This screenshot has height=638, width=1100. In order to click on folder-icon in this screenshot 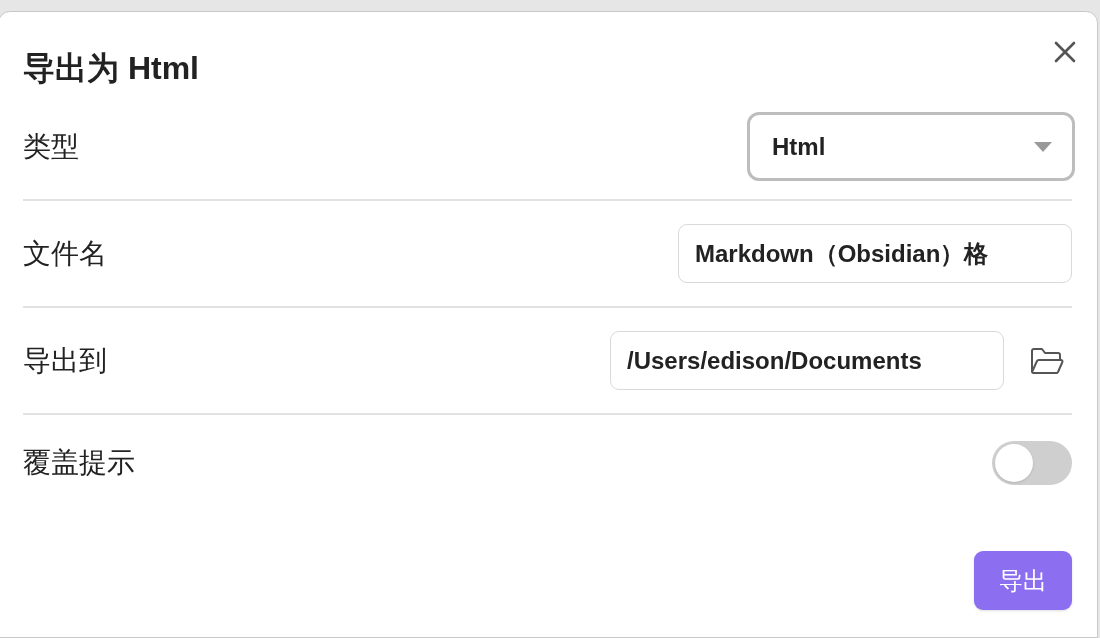, I will do `click(1047, 360)`.